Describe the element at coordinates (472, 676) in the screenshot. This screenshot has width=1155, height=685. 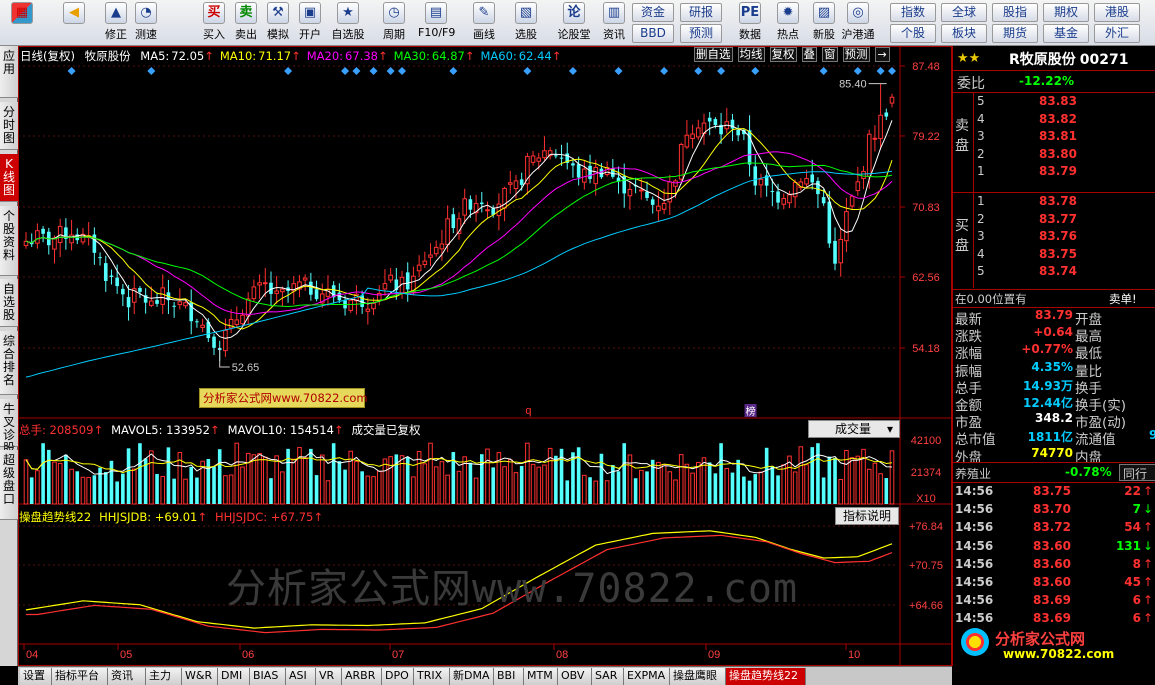
I see `indicator-tab-12: 新DMA` at that location.